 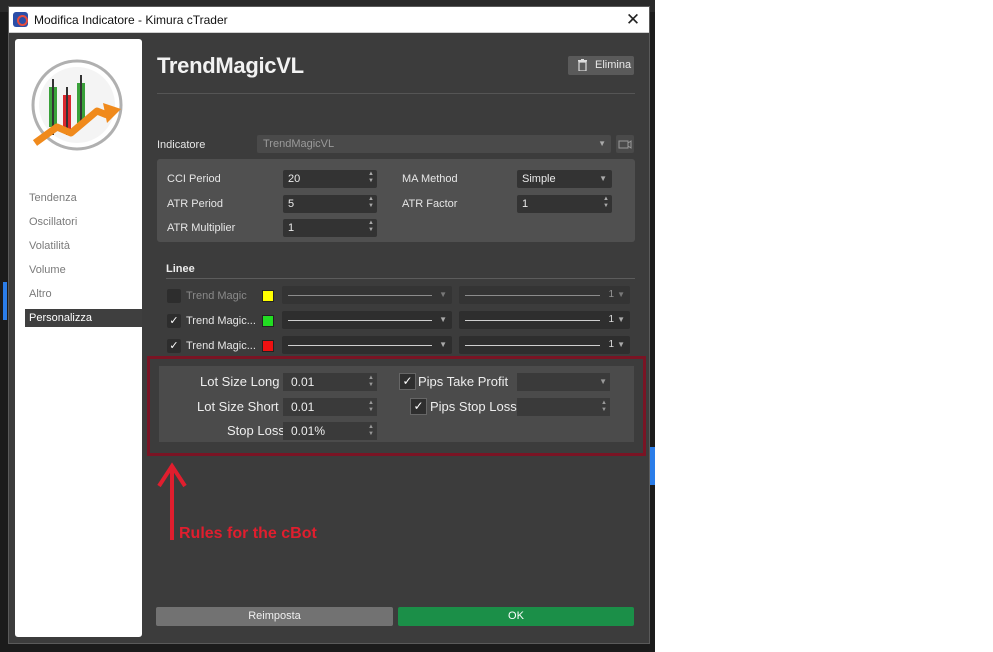 I want to click on lot-size-short-value: 0.01, so click(x=303, y=407).